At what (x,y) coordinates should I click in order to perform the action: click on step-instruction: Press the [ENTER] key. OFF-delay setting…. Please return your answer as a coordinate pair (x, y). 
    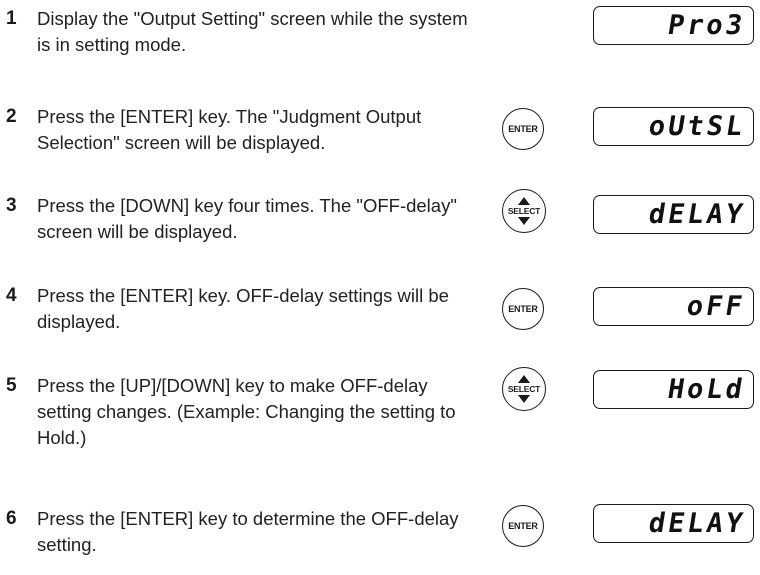
    Looking at the image, I should click on (243, 308).